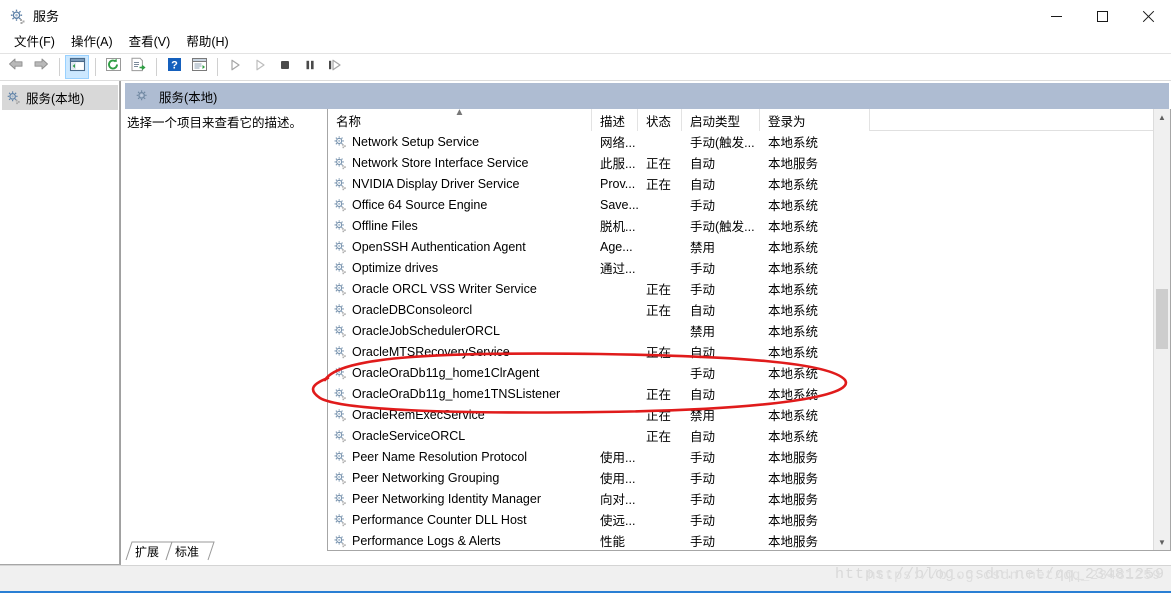 The image size is (1171, 593). I want to click on table-row: OracleJobSchedulerORCL 禁用 本地系统, so click(749, 330).